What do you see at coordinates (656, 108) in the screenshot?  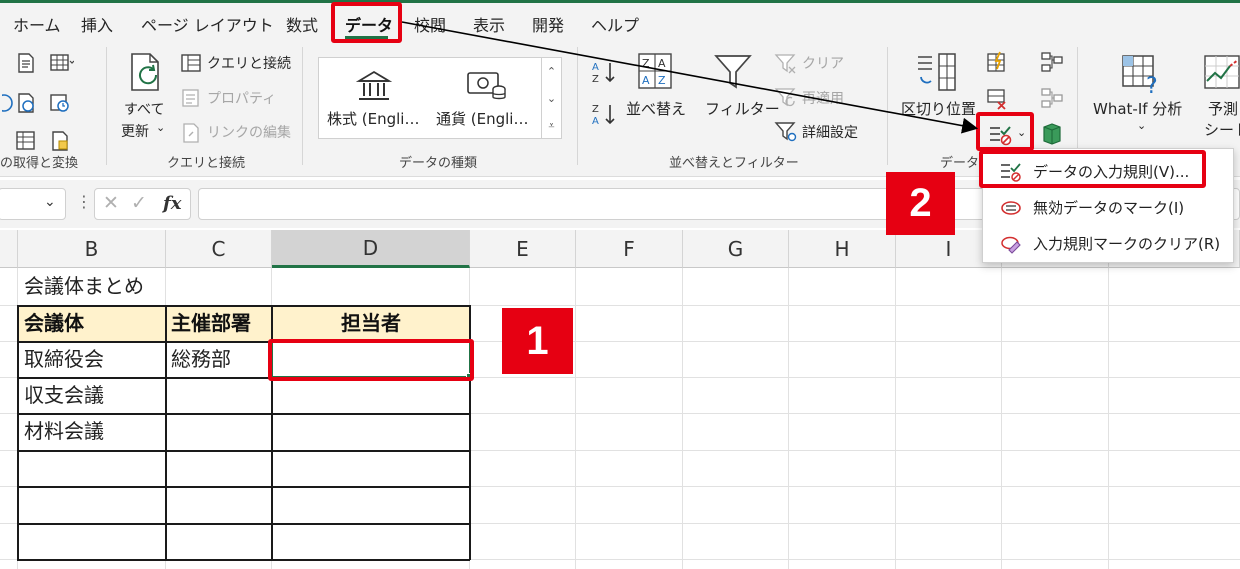 I see `sort-label: 並べ替え` at bounding box center [656, 108].